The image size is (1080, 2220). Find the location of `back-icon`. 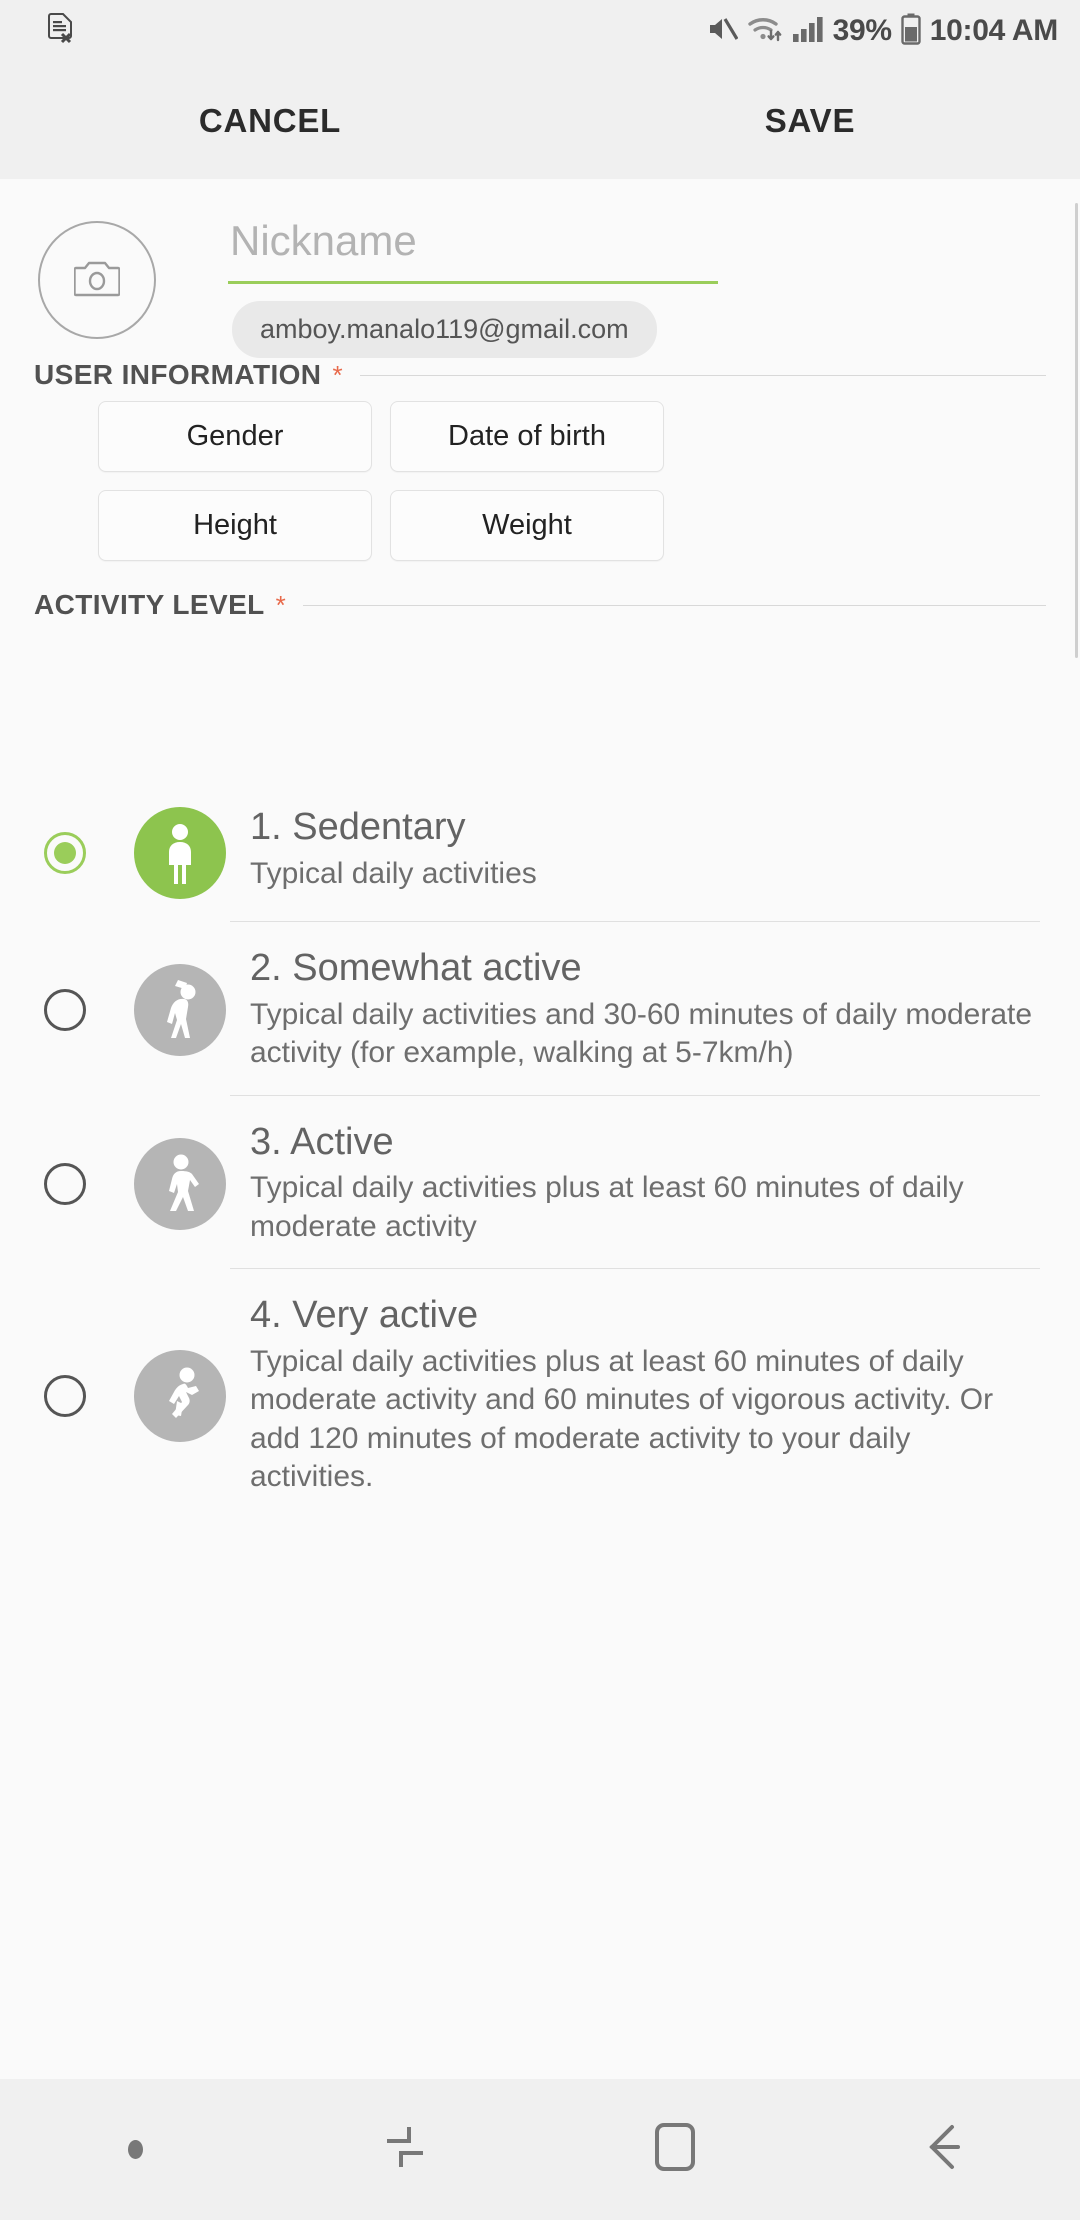

back-icon is located at coordinates (945, 2149).